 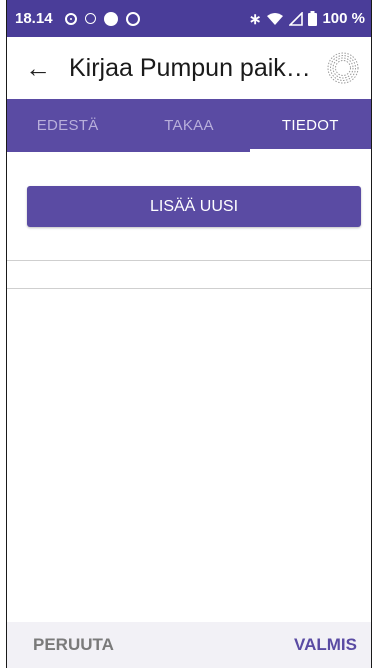 I want to click on status-icons-left, so click(x=102, y=18).